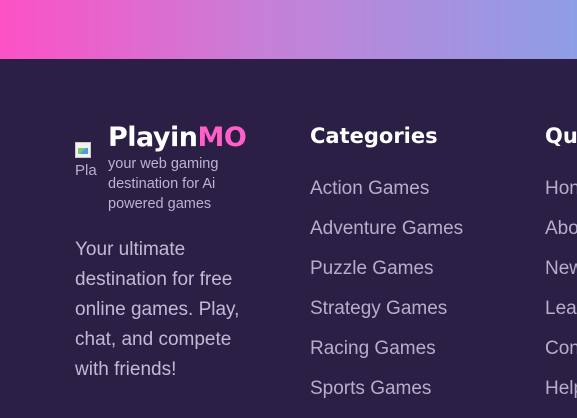 This screenshot has width=577, height=418. What do you see at coordinates (386, 318) in the screenshot?
I see `category-link-strategy: Strategy Games` at bounding box center [386, 318].